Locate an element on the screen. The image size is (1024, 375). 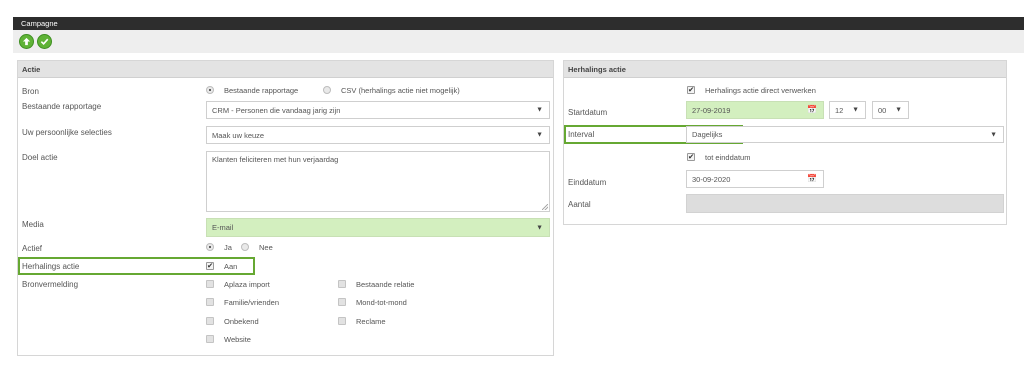
startdatum-input: 27-09-2019 📅 is located at coordinates (755, 110).